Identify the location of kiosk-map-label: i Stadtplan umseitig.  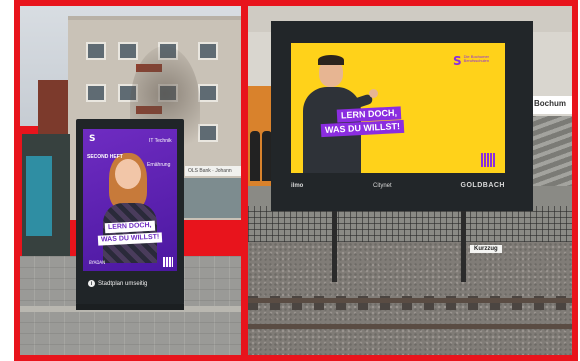
(117, 283).